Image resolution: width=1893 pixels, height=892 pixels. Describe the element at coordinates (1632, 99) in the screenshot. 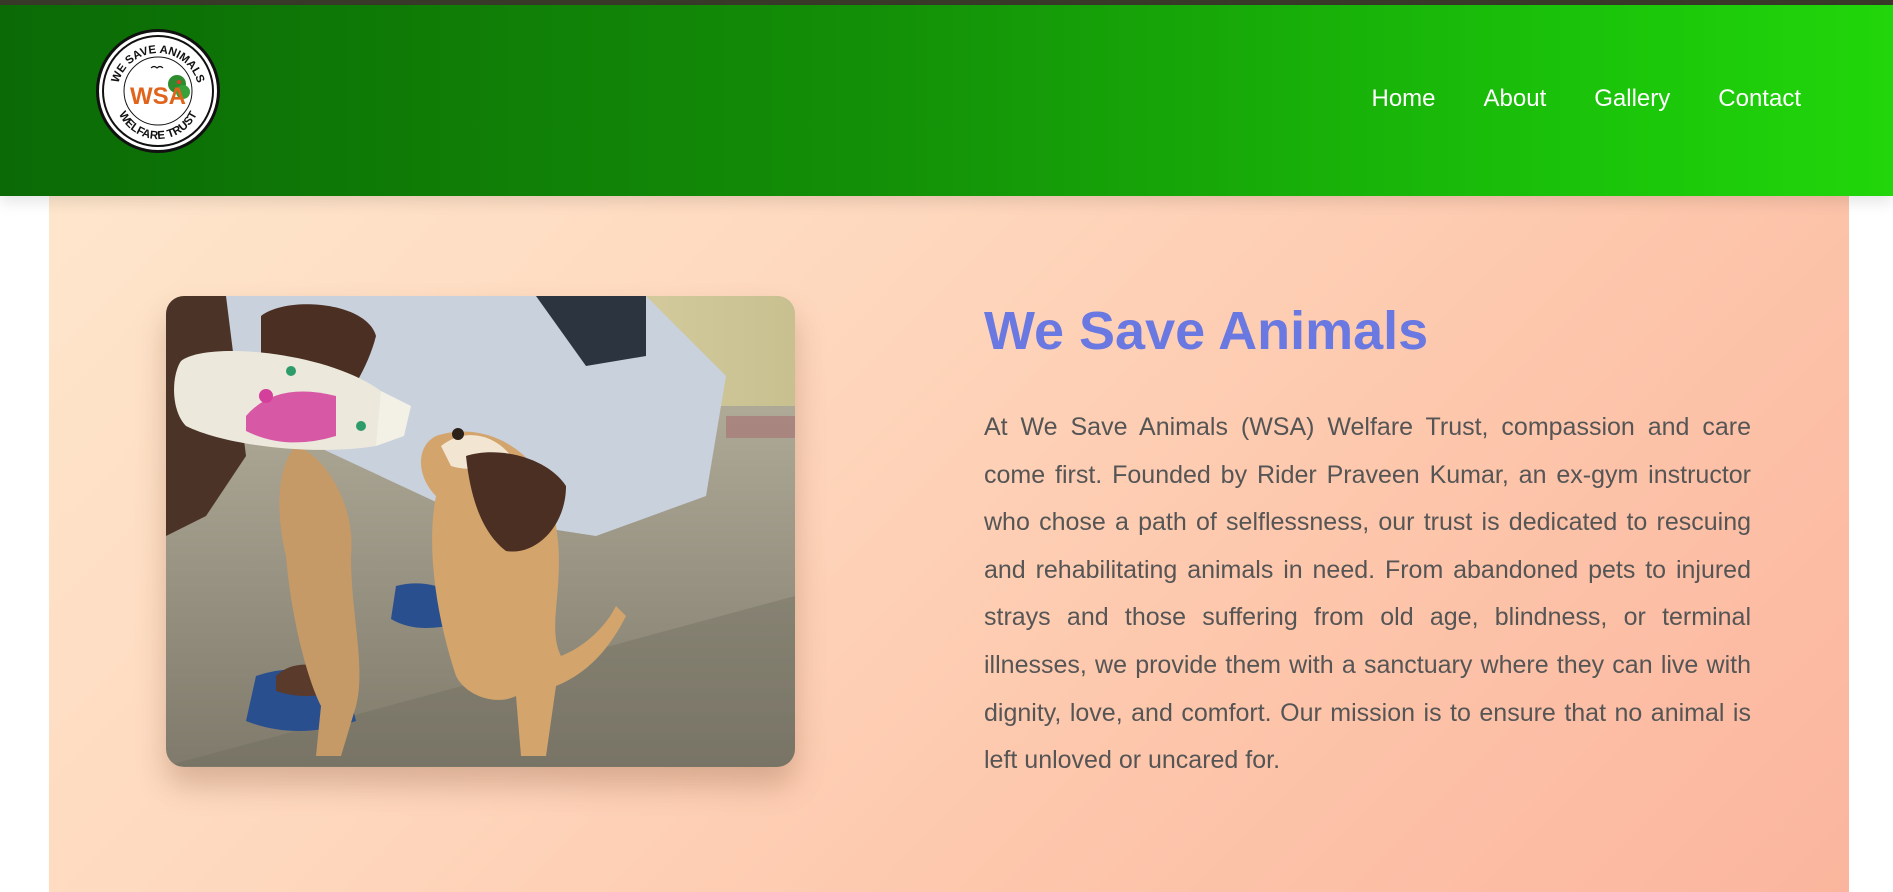

I see `nav-link-gallery: Gallery` at that location.